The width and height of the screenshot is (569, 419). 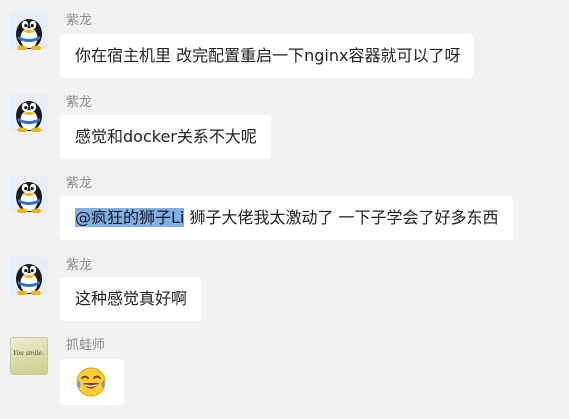 I want to click on message-text: 感觉和docker关系不大呢, so click(x=166, y=136).